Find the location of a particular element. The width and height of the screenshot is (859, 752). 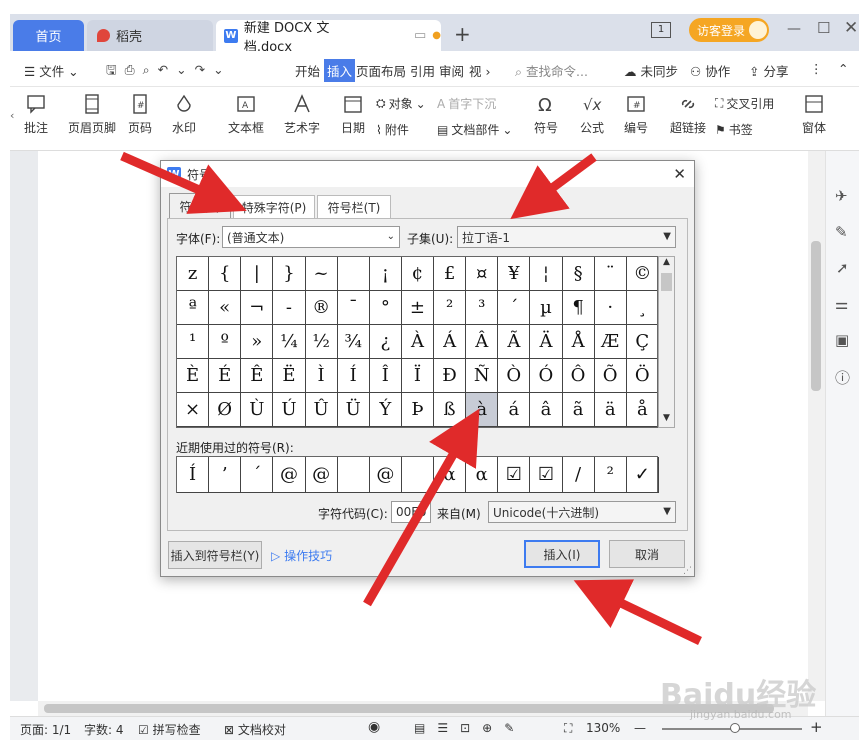

help-icon: ⓘ is located at coordinates (842, 377).